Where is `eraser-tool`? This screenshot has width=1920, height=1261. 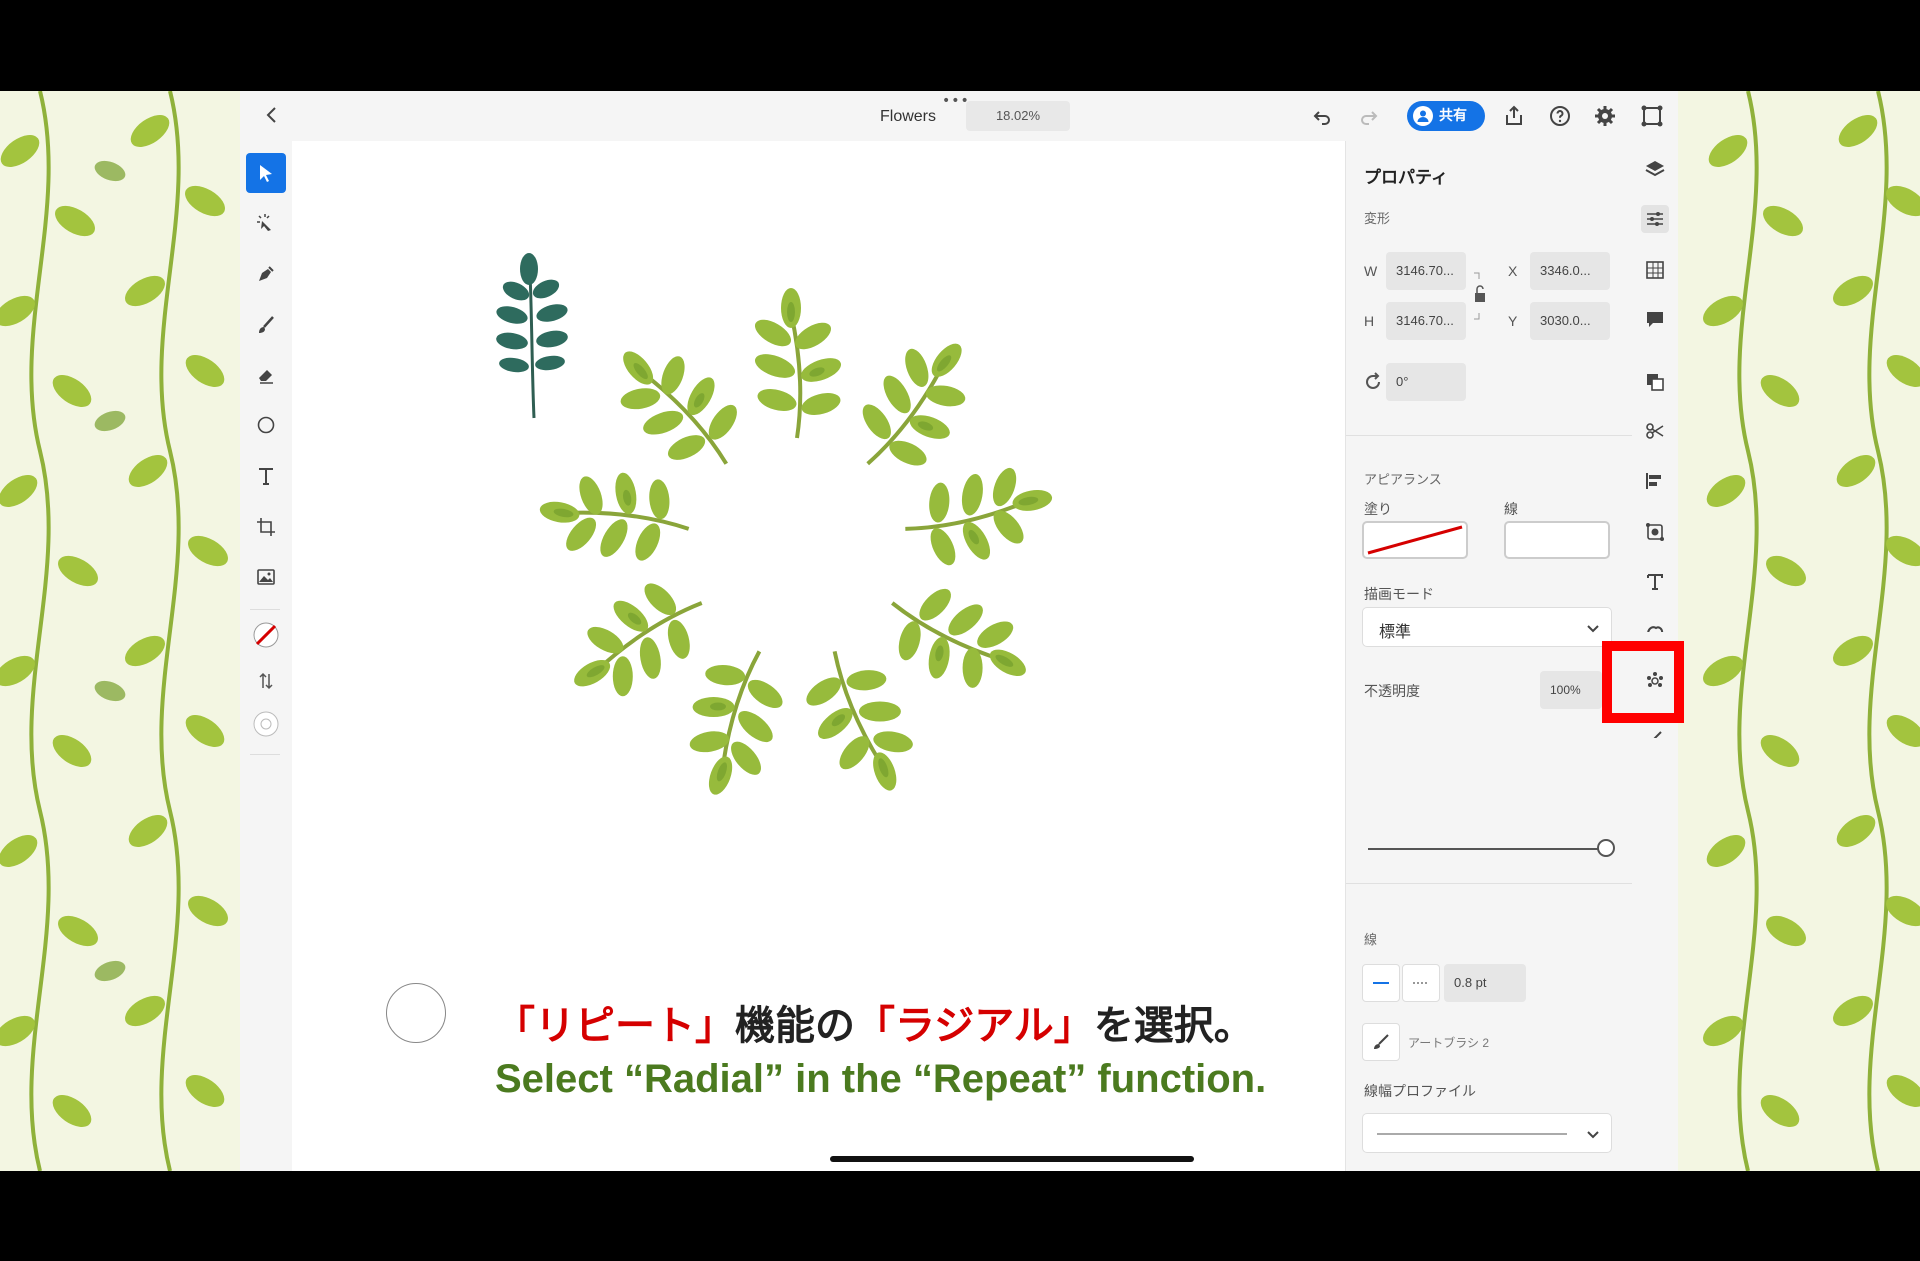 eraser-tool is located at coordinates (266, 375).